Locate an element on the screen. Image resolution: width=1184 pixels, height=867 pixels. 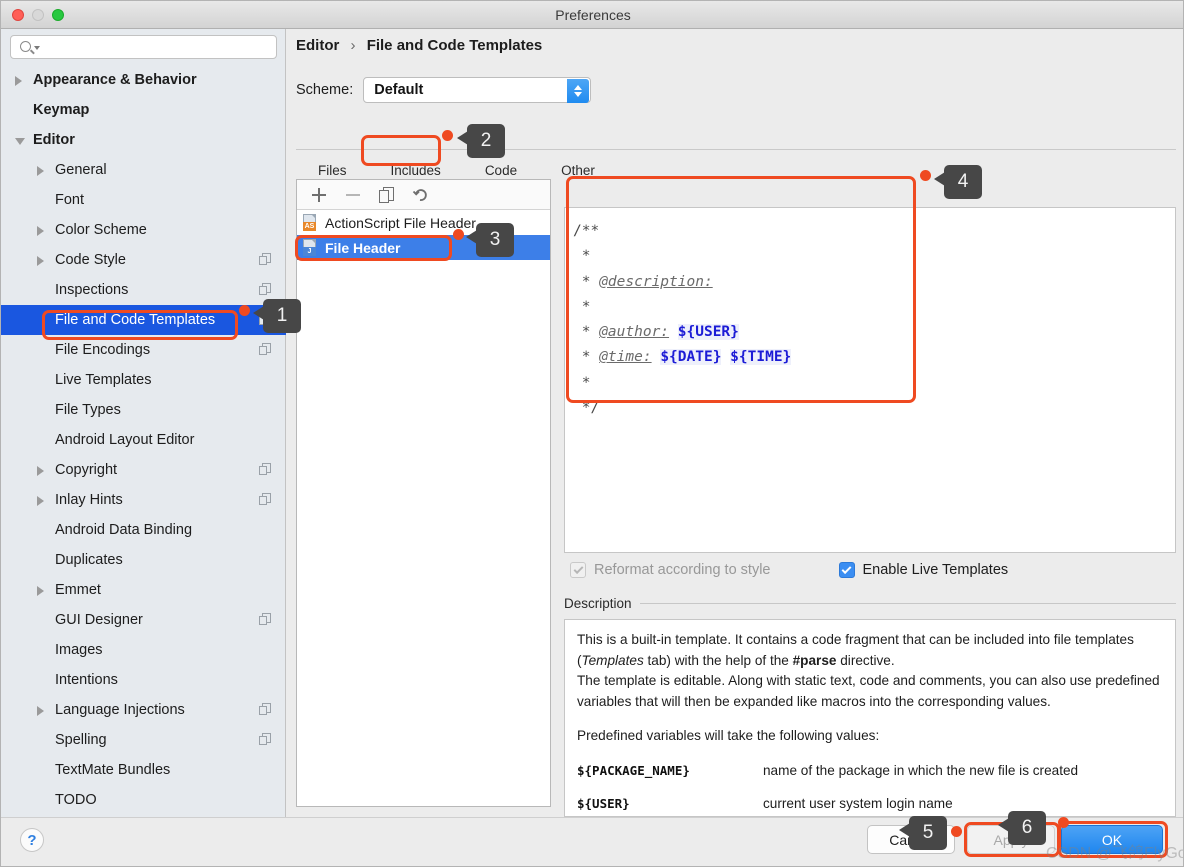
sidebar-item-label: Android Data Binding is located at coordinates (124, 530).